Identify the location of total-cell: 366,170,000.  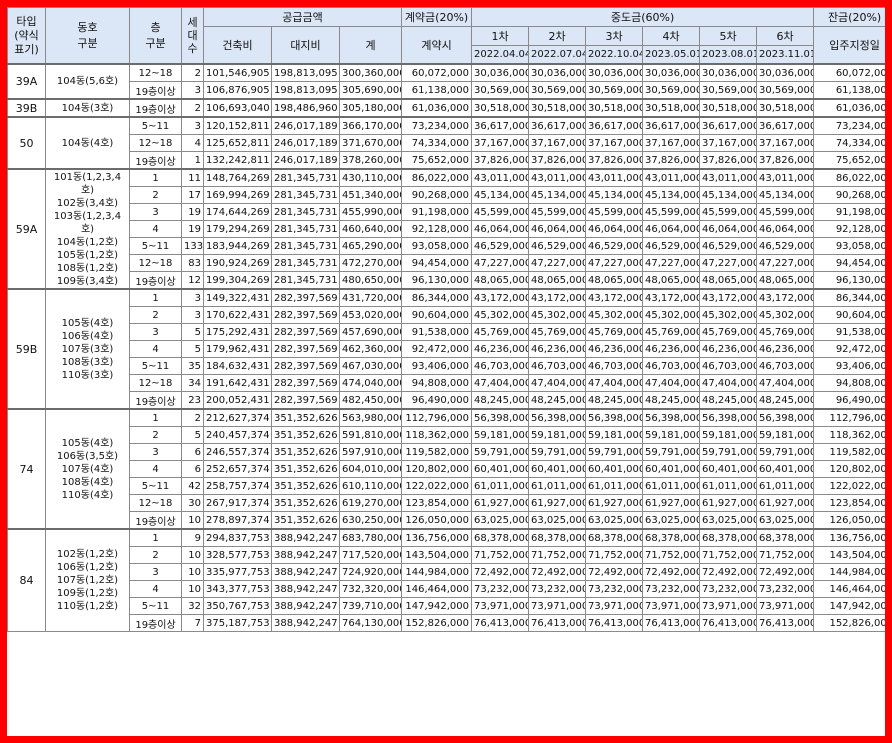
(370, 125).